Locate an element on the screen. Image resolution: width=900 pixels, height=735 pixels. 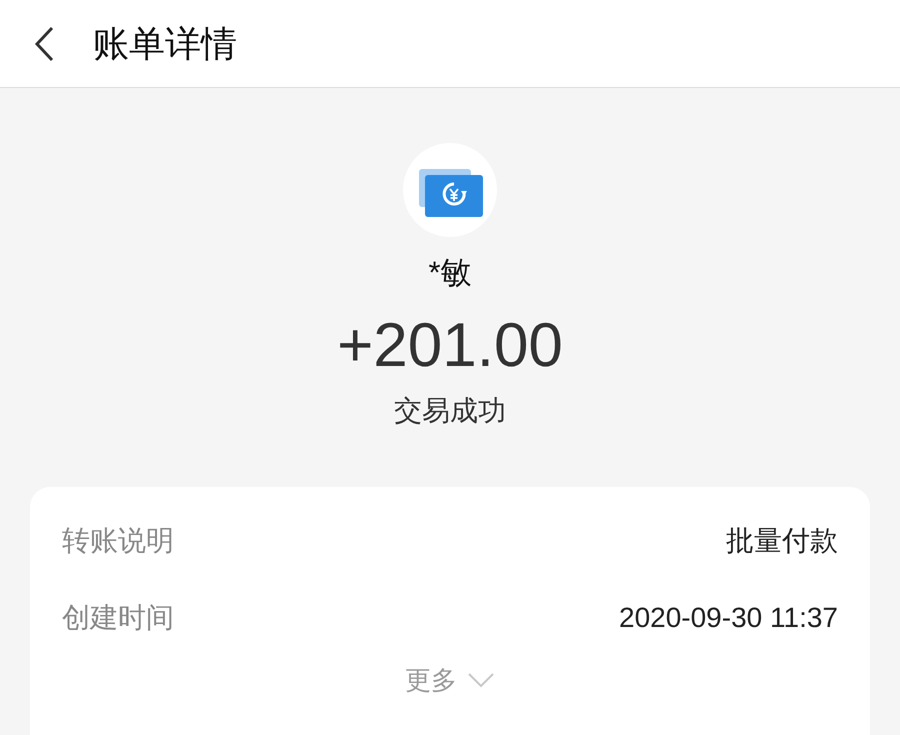
chevron-icon is located at coordinates (481, 680).